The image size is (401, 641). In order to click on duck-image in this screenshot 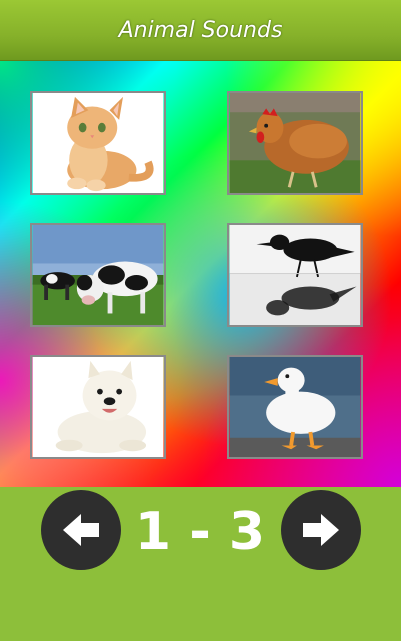, I will do `click(295, 407)`.